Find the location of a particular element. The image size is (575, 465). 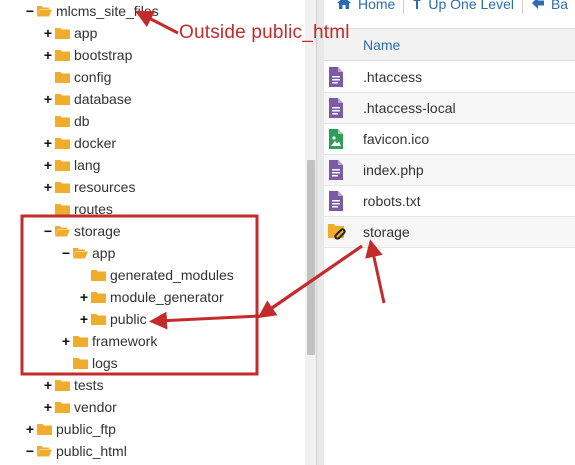

home-button: Home is located at coordinates (365, 6).